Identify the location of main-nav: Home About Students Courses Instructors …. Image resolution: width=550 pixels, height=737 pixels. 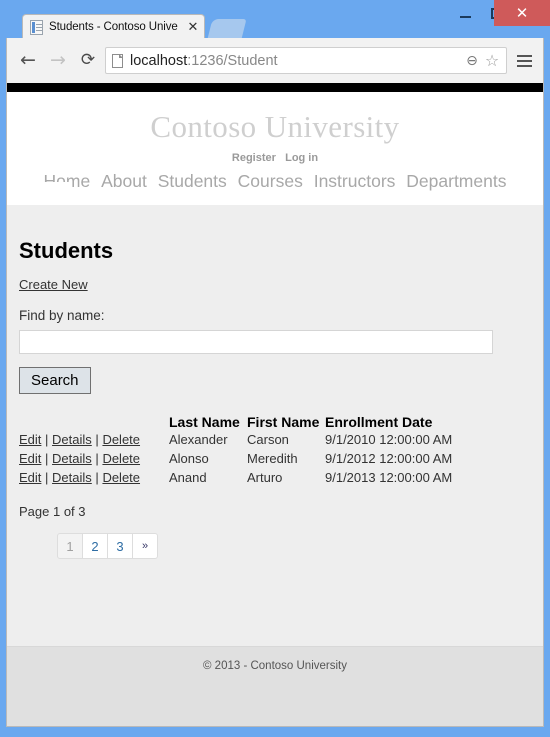
(275, 181).